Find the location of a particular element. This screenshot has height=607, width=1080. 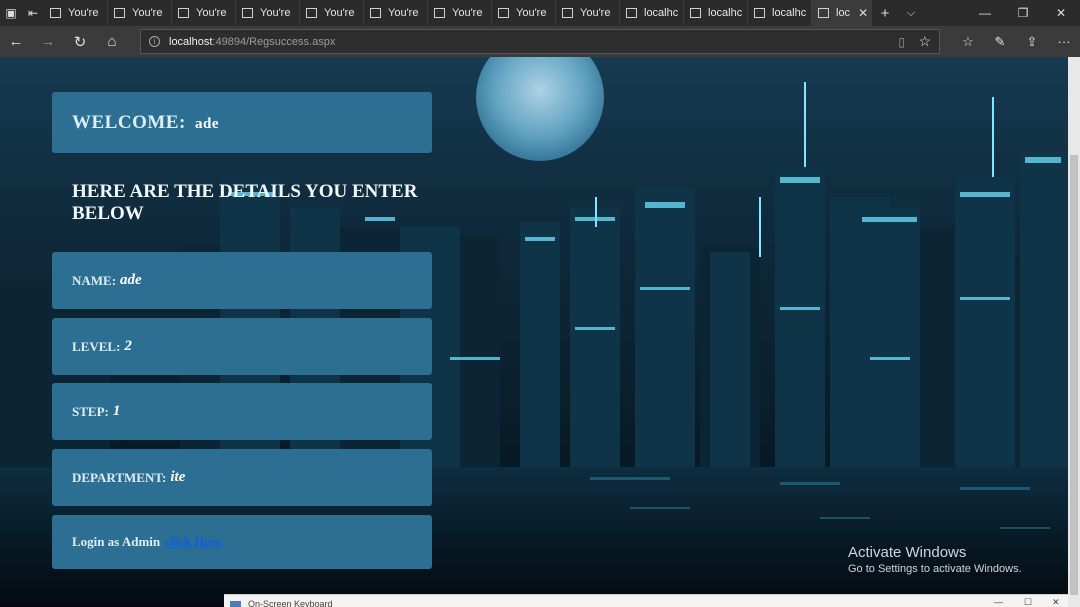

url-path: :49894/Regsuccess.aspx is located at coordinates (274, 41).